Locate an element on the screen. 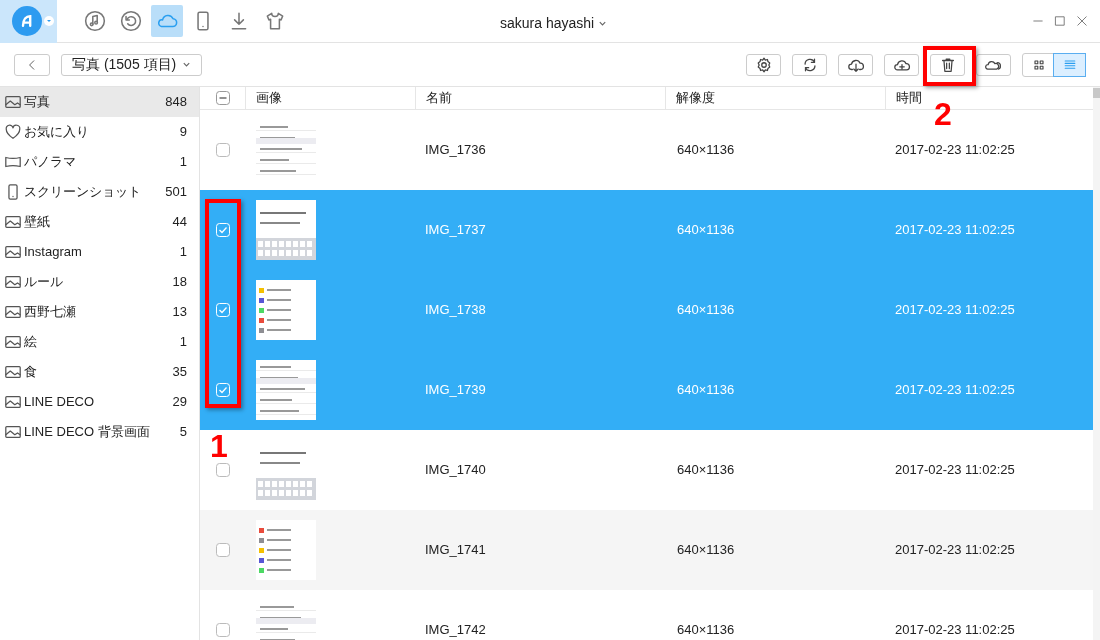 Image resolution: width=1100 pixels, height=640 pixels. highlight-frame is located at coordinates (949, 66).